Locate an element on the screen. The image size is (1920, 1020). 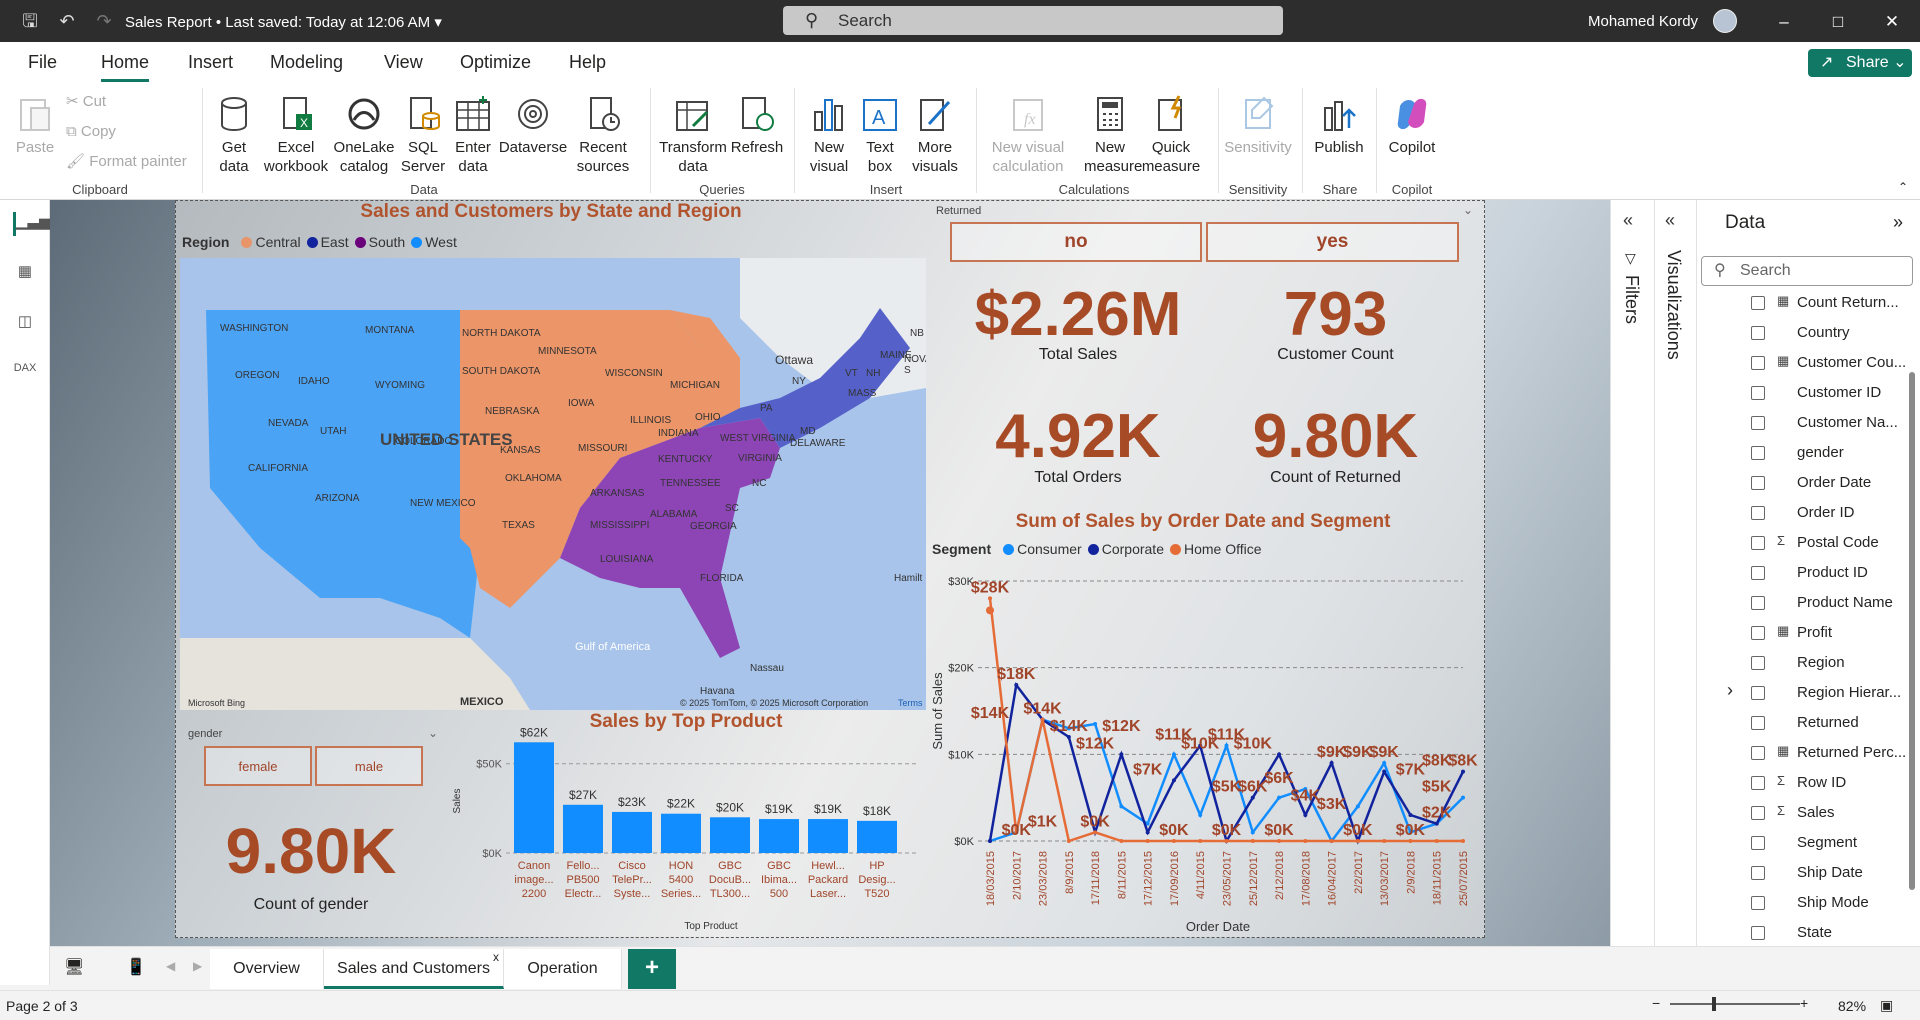
field-item: Country is located at coordinates (1807, 333).